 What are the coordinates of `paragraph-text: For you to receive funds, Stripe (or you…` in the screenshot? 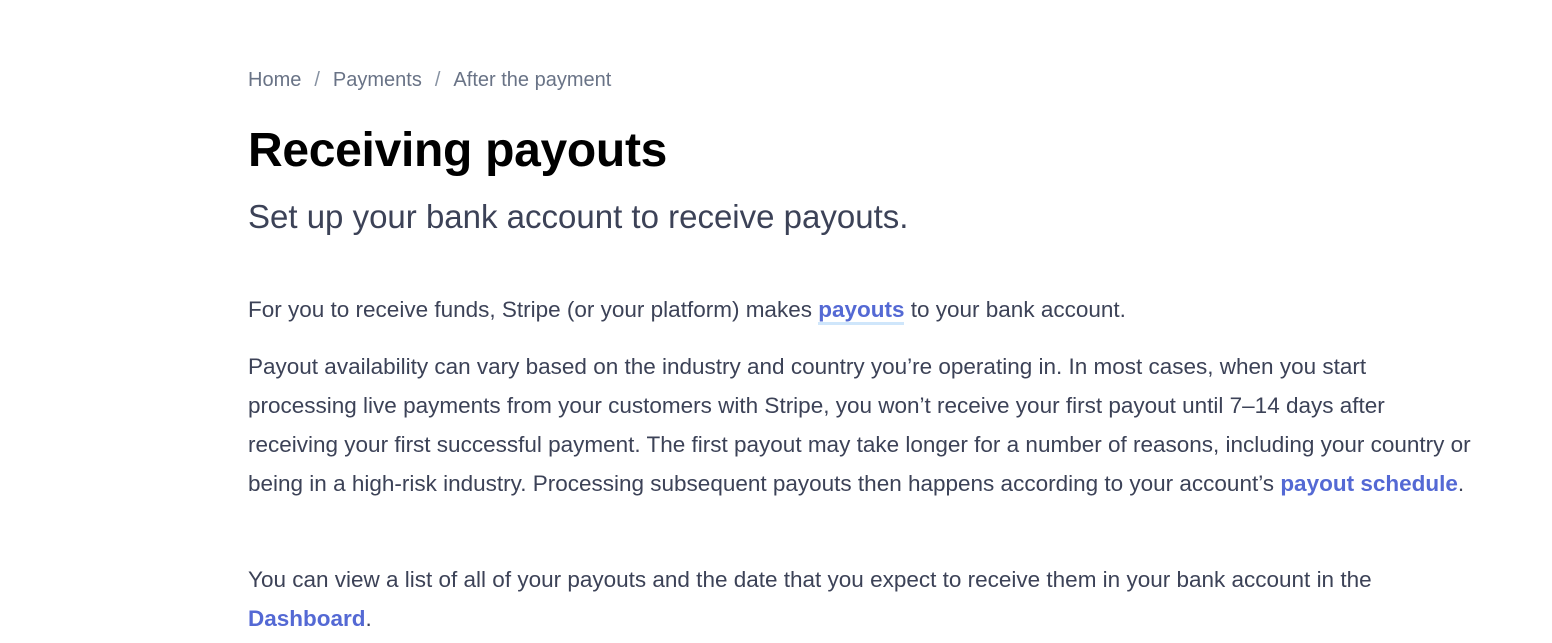 It's located at (533, 309).